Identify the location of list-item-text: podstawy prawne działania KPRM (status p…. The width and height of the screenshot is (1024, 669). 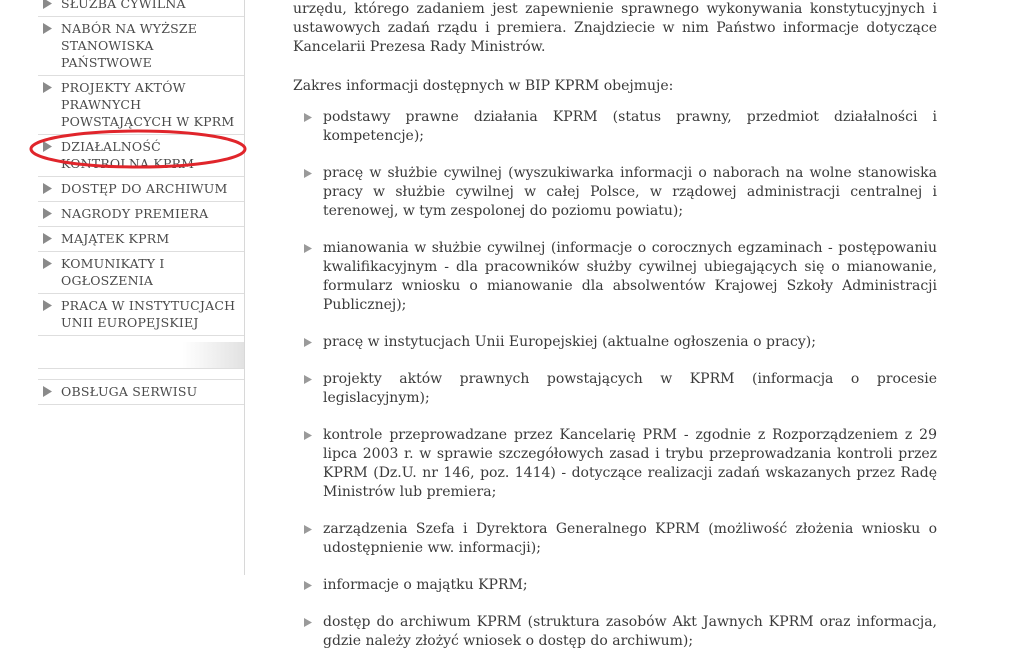
(630, 126).